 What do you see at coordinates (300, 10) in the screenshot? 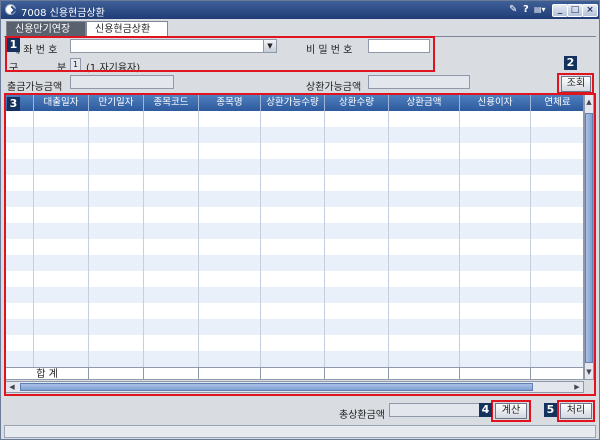
I see `title-bar: 7008 신용현금상환 ✎ ? ▤▾ _ □ ×` at bounding box center [300, 10].